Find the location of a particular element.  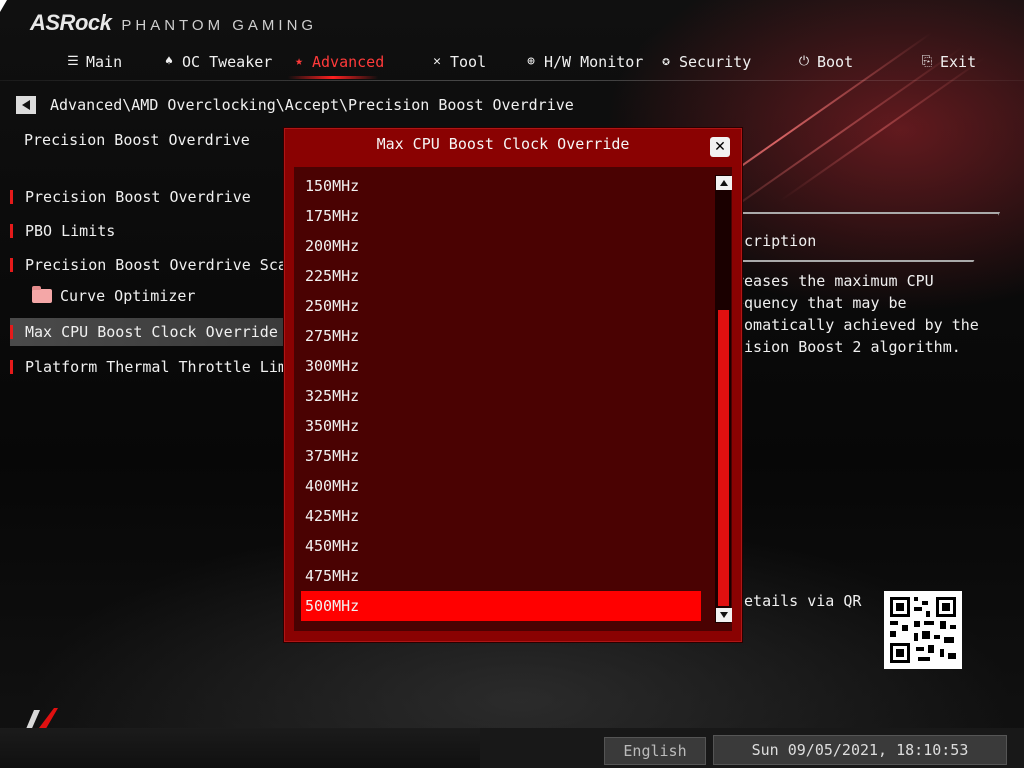

tab-oc-tweaker: ♠ OC Tweaker is located at coordinates (217, 62).